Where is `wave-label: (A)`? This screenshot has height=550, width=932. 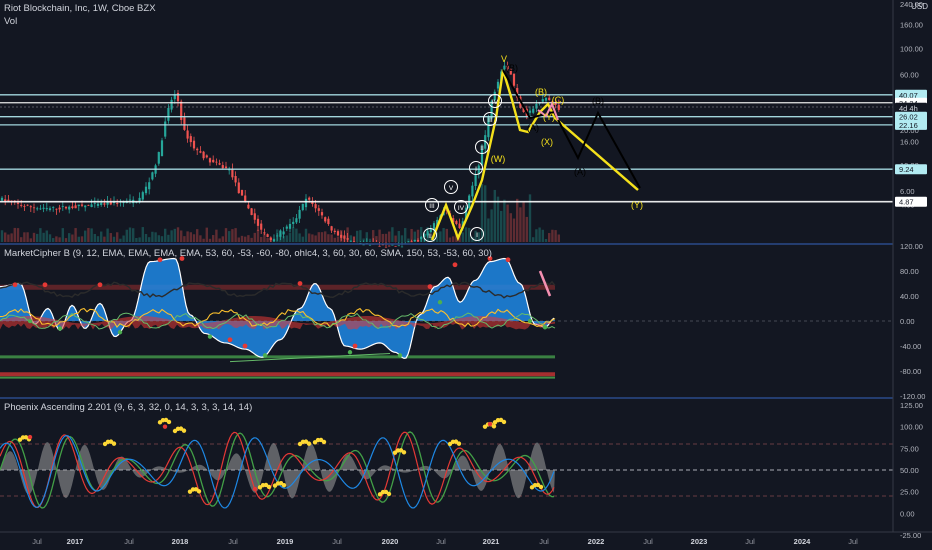
wave-label: (A) is located at coordinates (533, 128).